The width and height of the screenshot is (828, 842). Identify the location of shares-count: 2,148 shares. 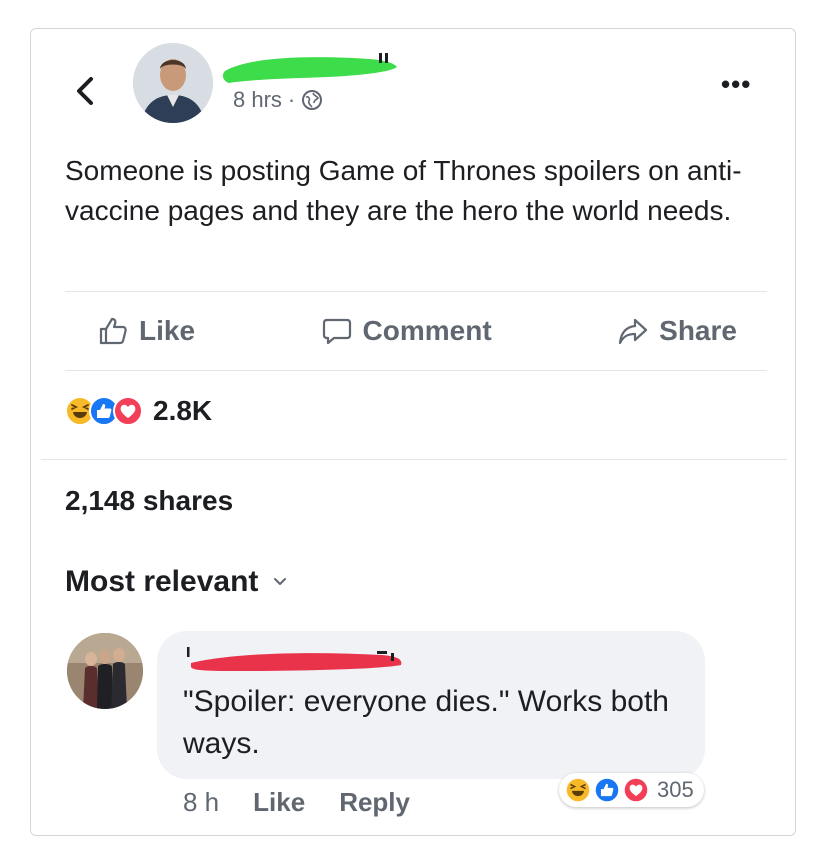
(149, 501).